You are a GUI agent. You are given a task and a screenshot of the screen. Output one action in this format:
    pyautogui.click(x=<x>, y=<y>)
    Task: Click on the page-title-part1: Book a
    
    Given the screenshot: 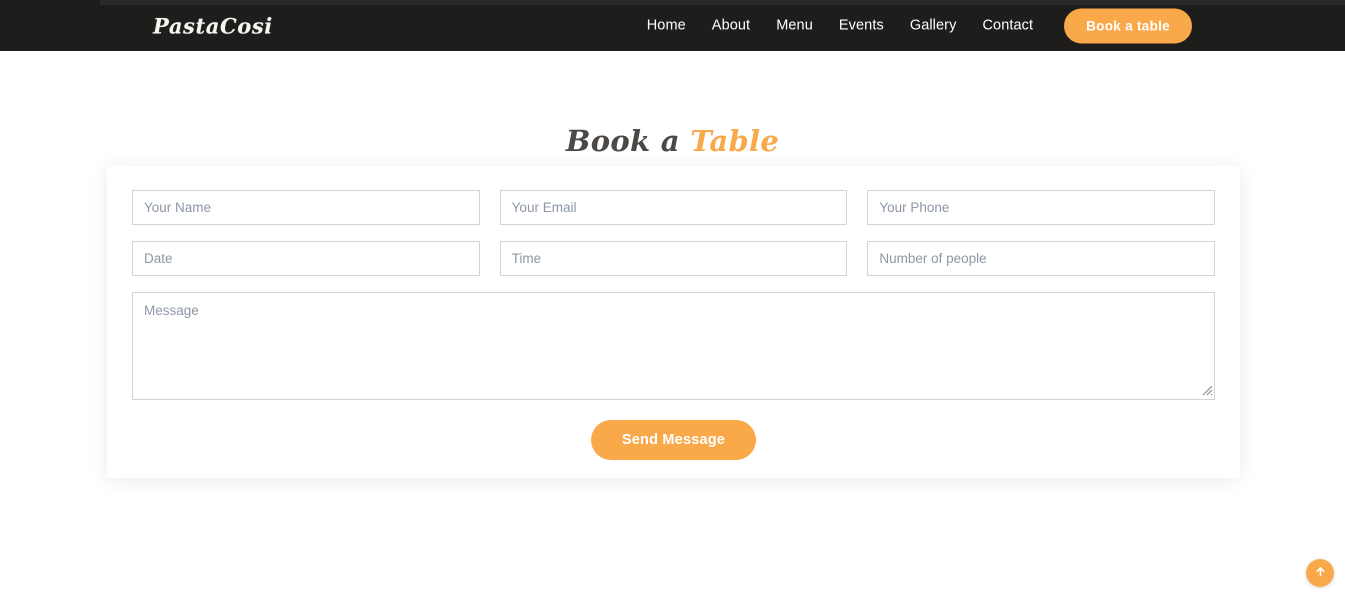 What is the action you would take?
    pyautogui.click(x=628, y=141)
    